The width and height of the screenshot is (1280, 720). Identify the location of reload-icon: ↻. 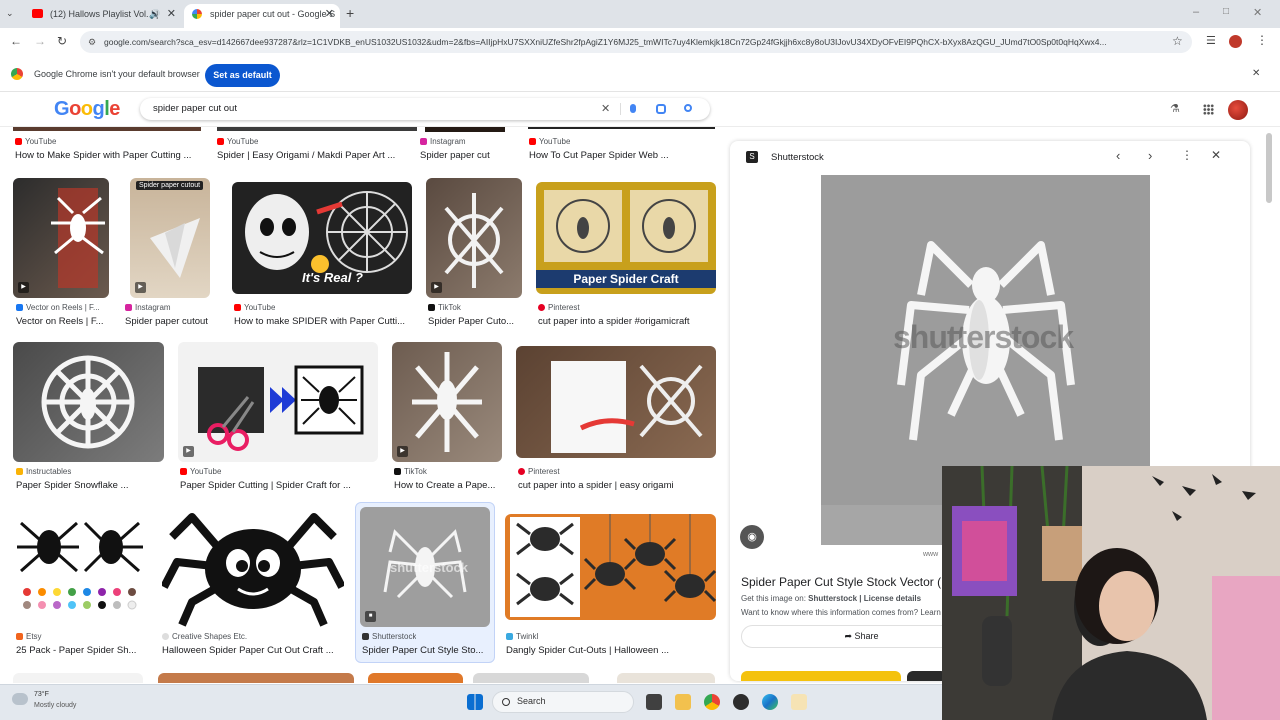
(62, 41).